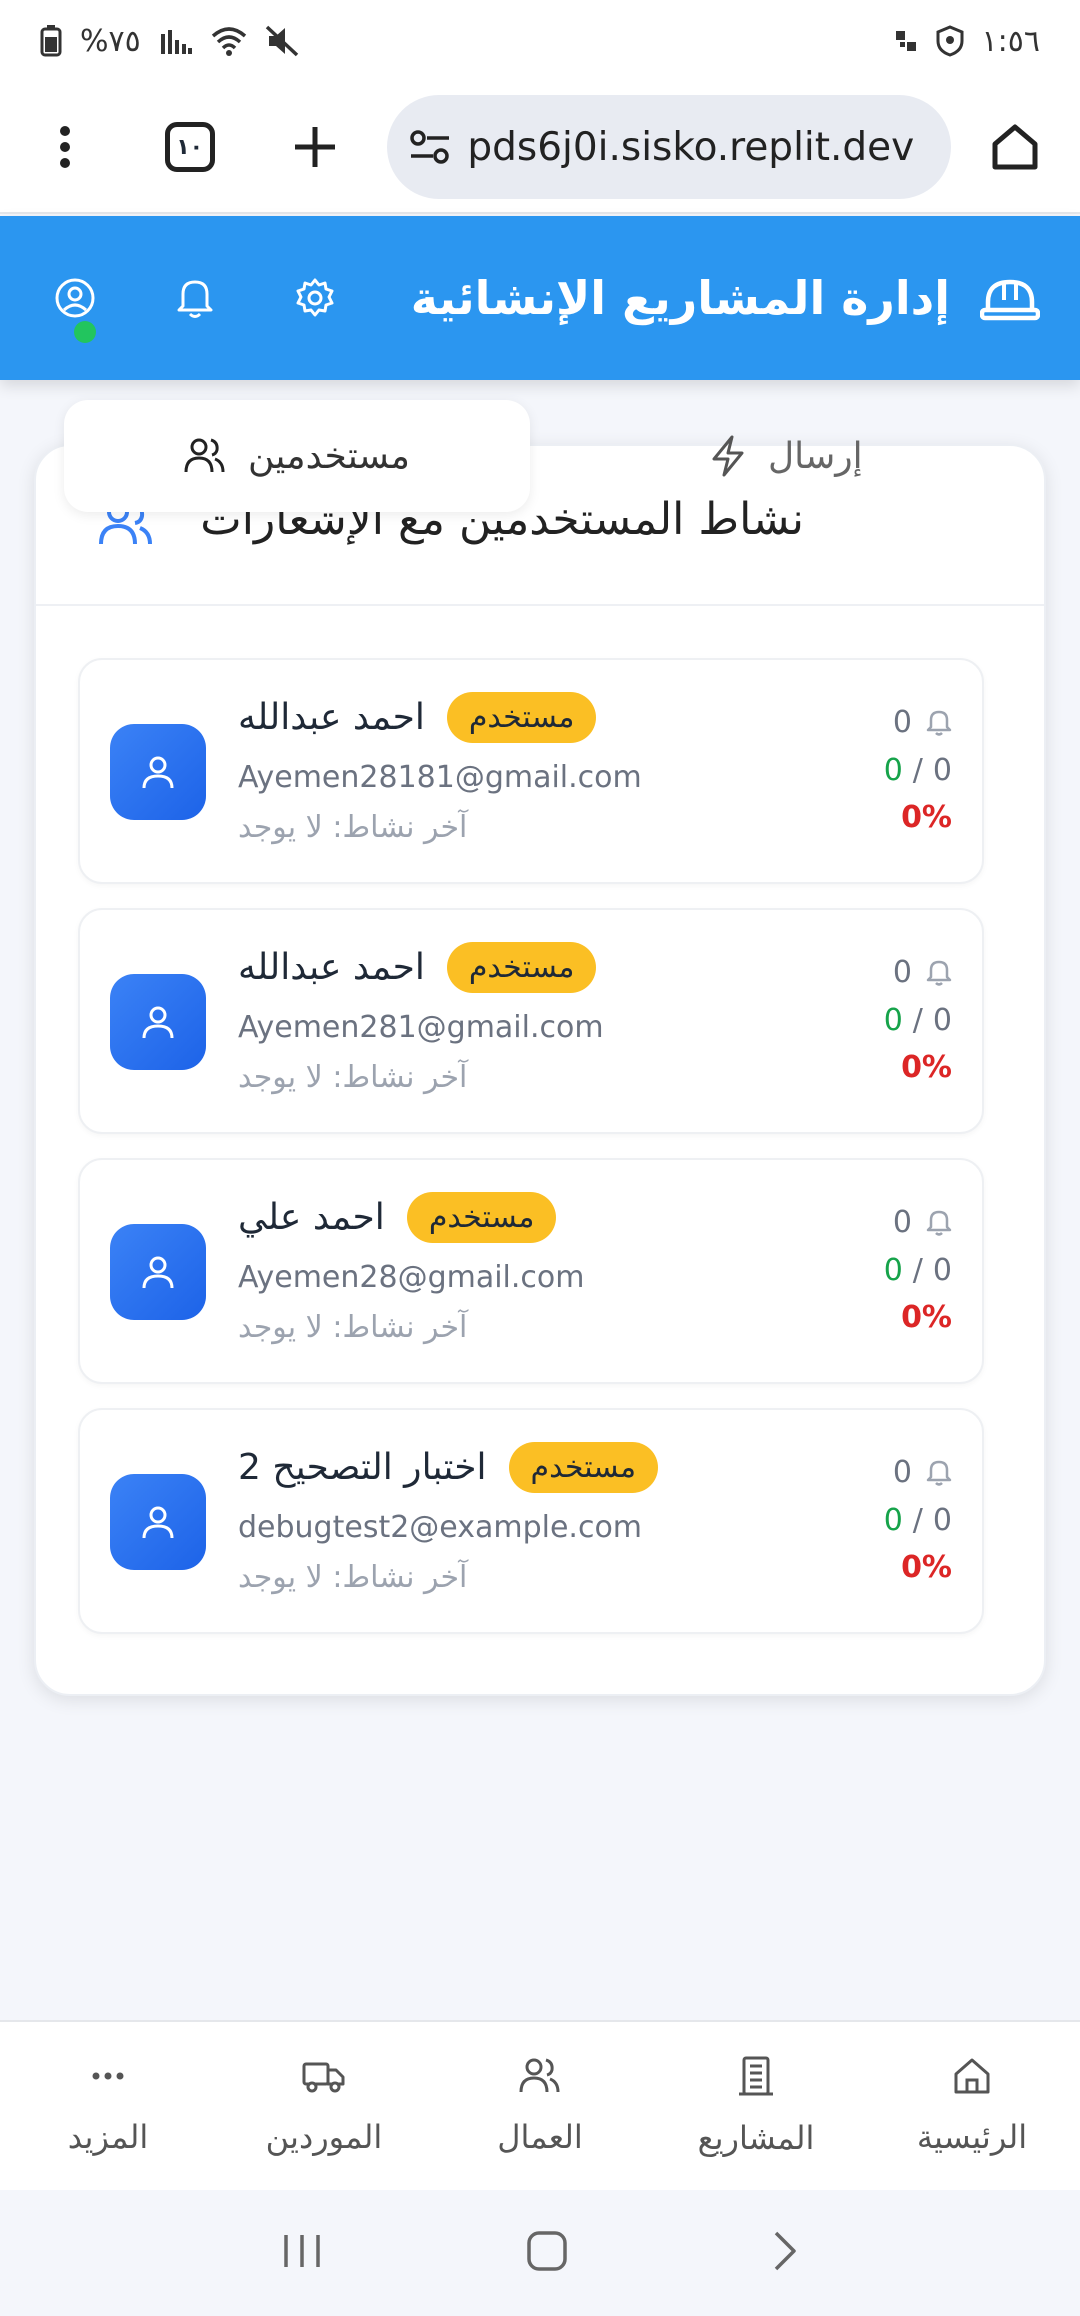  Describe the element at coordinates (421, 1027) in the screenshot. I see `user-email: Ayemen281@gmail.com` at that location.